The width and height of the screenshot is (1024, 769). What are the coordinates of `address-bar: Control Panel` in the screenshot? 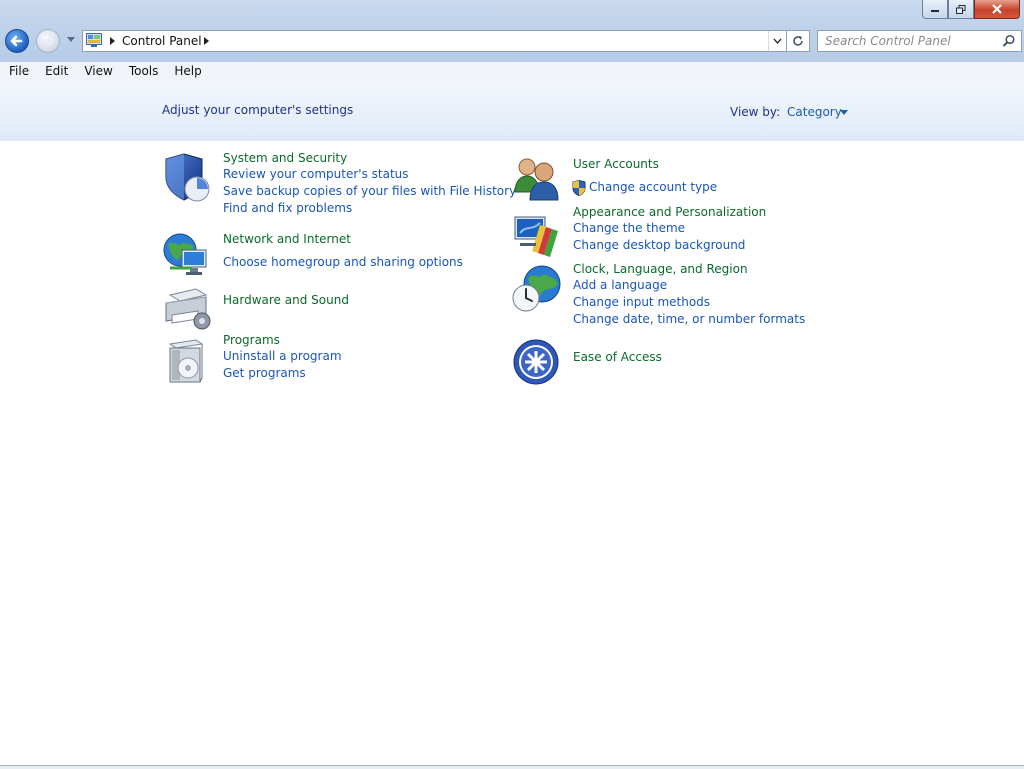 It's located at (446, 41).